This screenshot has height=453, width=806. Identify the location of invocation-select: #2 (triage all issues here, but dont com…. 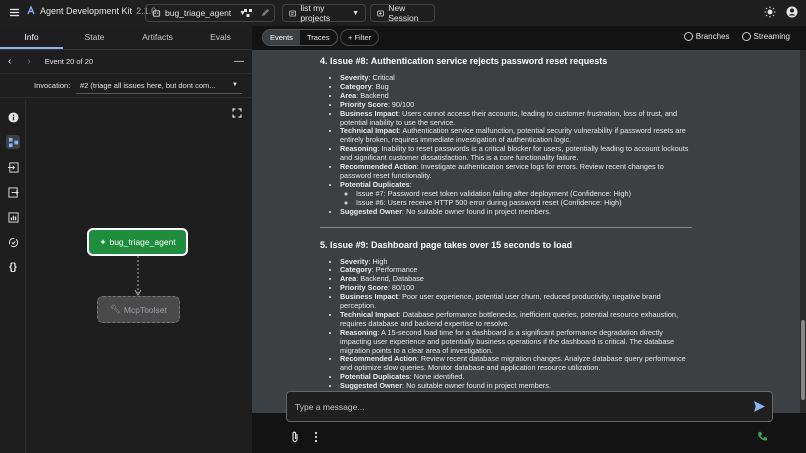
(159, 85).